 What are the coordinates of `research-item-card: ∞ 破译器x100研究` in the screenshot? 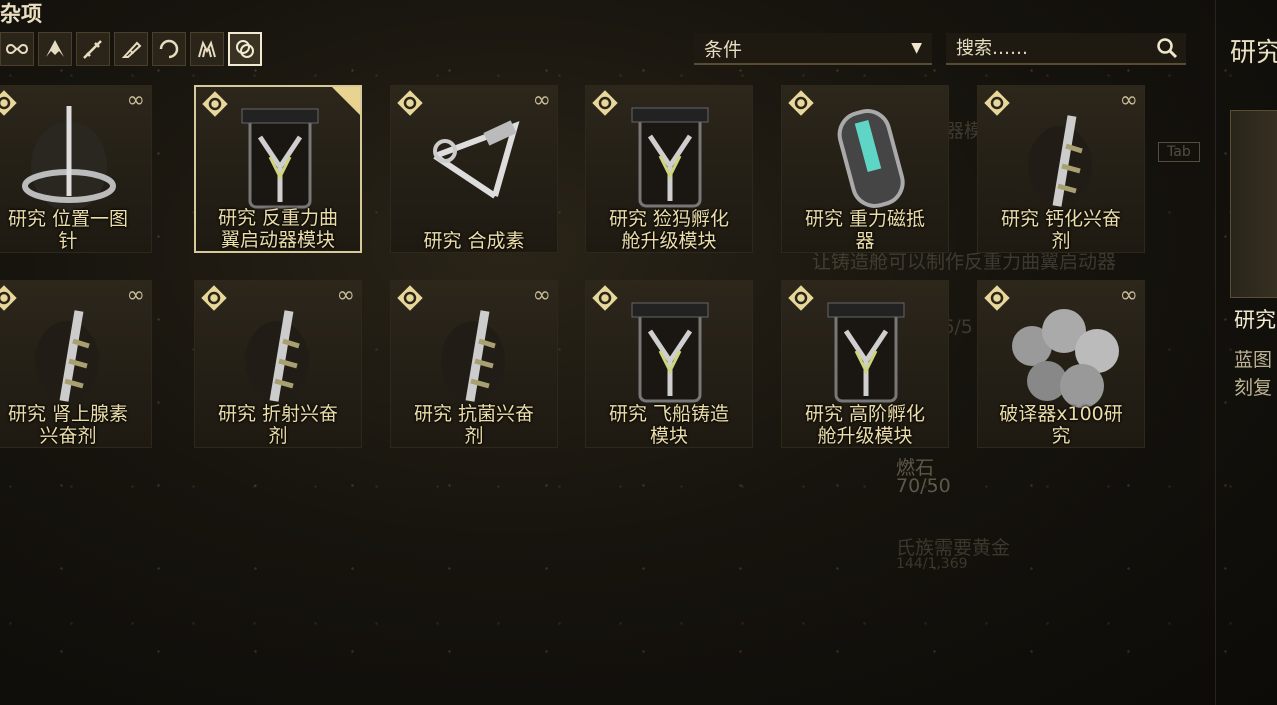 It's located at (1061, 364).